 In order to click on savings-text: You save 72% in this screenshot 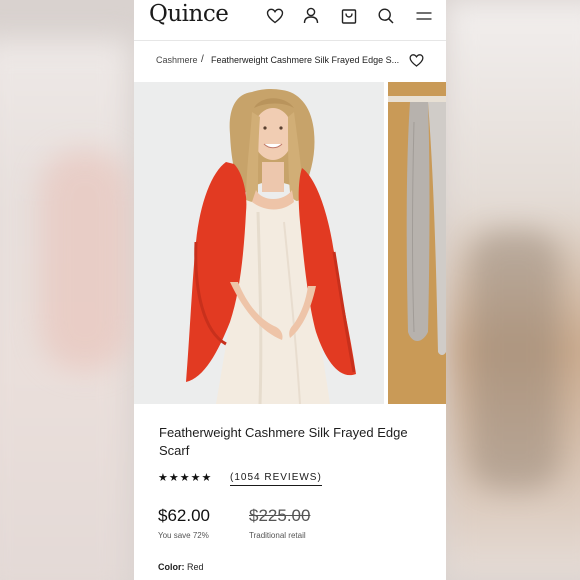, I will do `click(183, 535)`.